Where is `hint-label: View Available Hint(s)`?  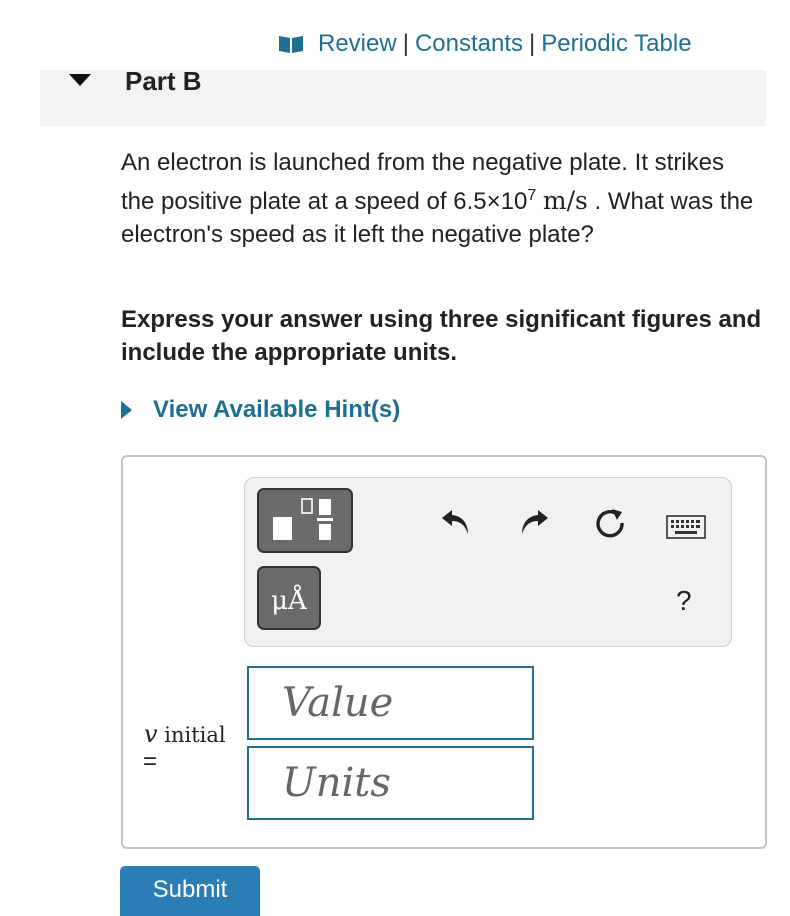
hint-label: View Available Hint(s) is located at coordinates (277, 409).